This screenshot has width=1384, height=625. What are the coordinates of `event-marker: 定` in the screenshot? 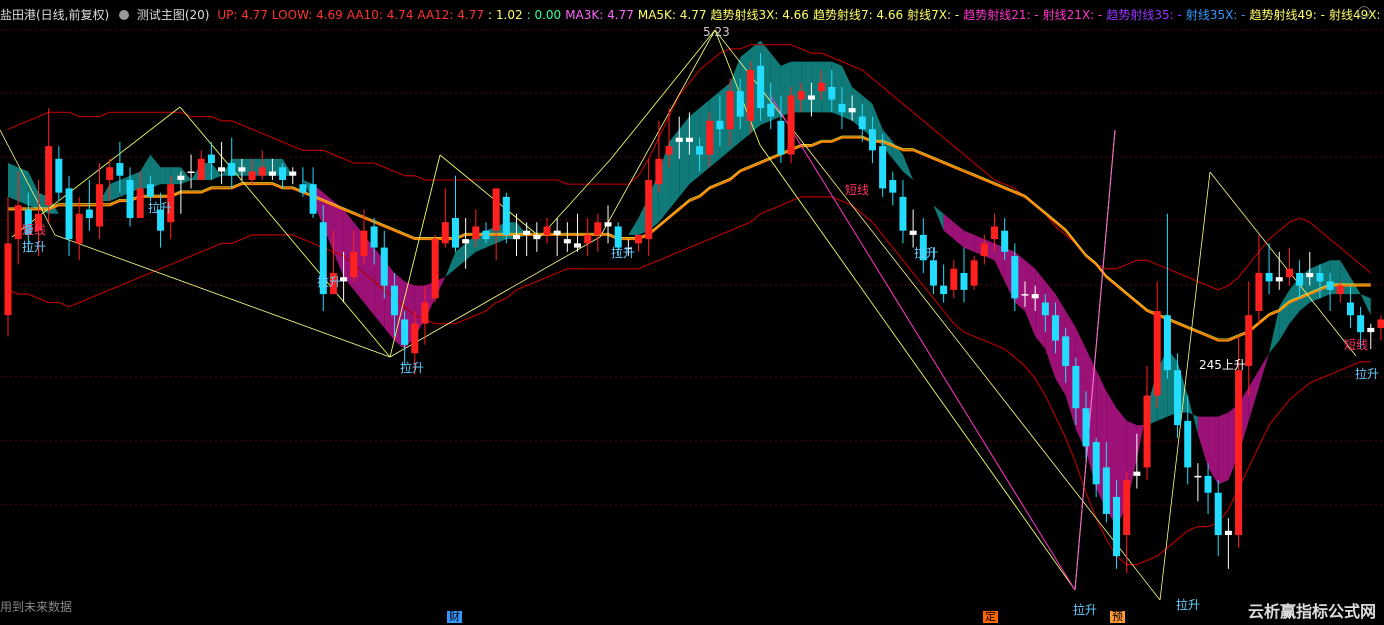 It's located at (990, 617).